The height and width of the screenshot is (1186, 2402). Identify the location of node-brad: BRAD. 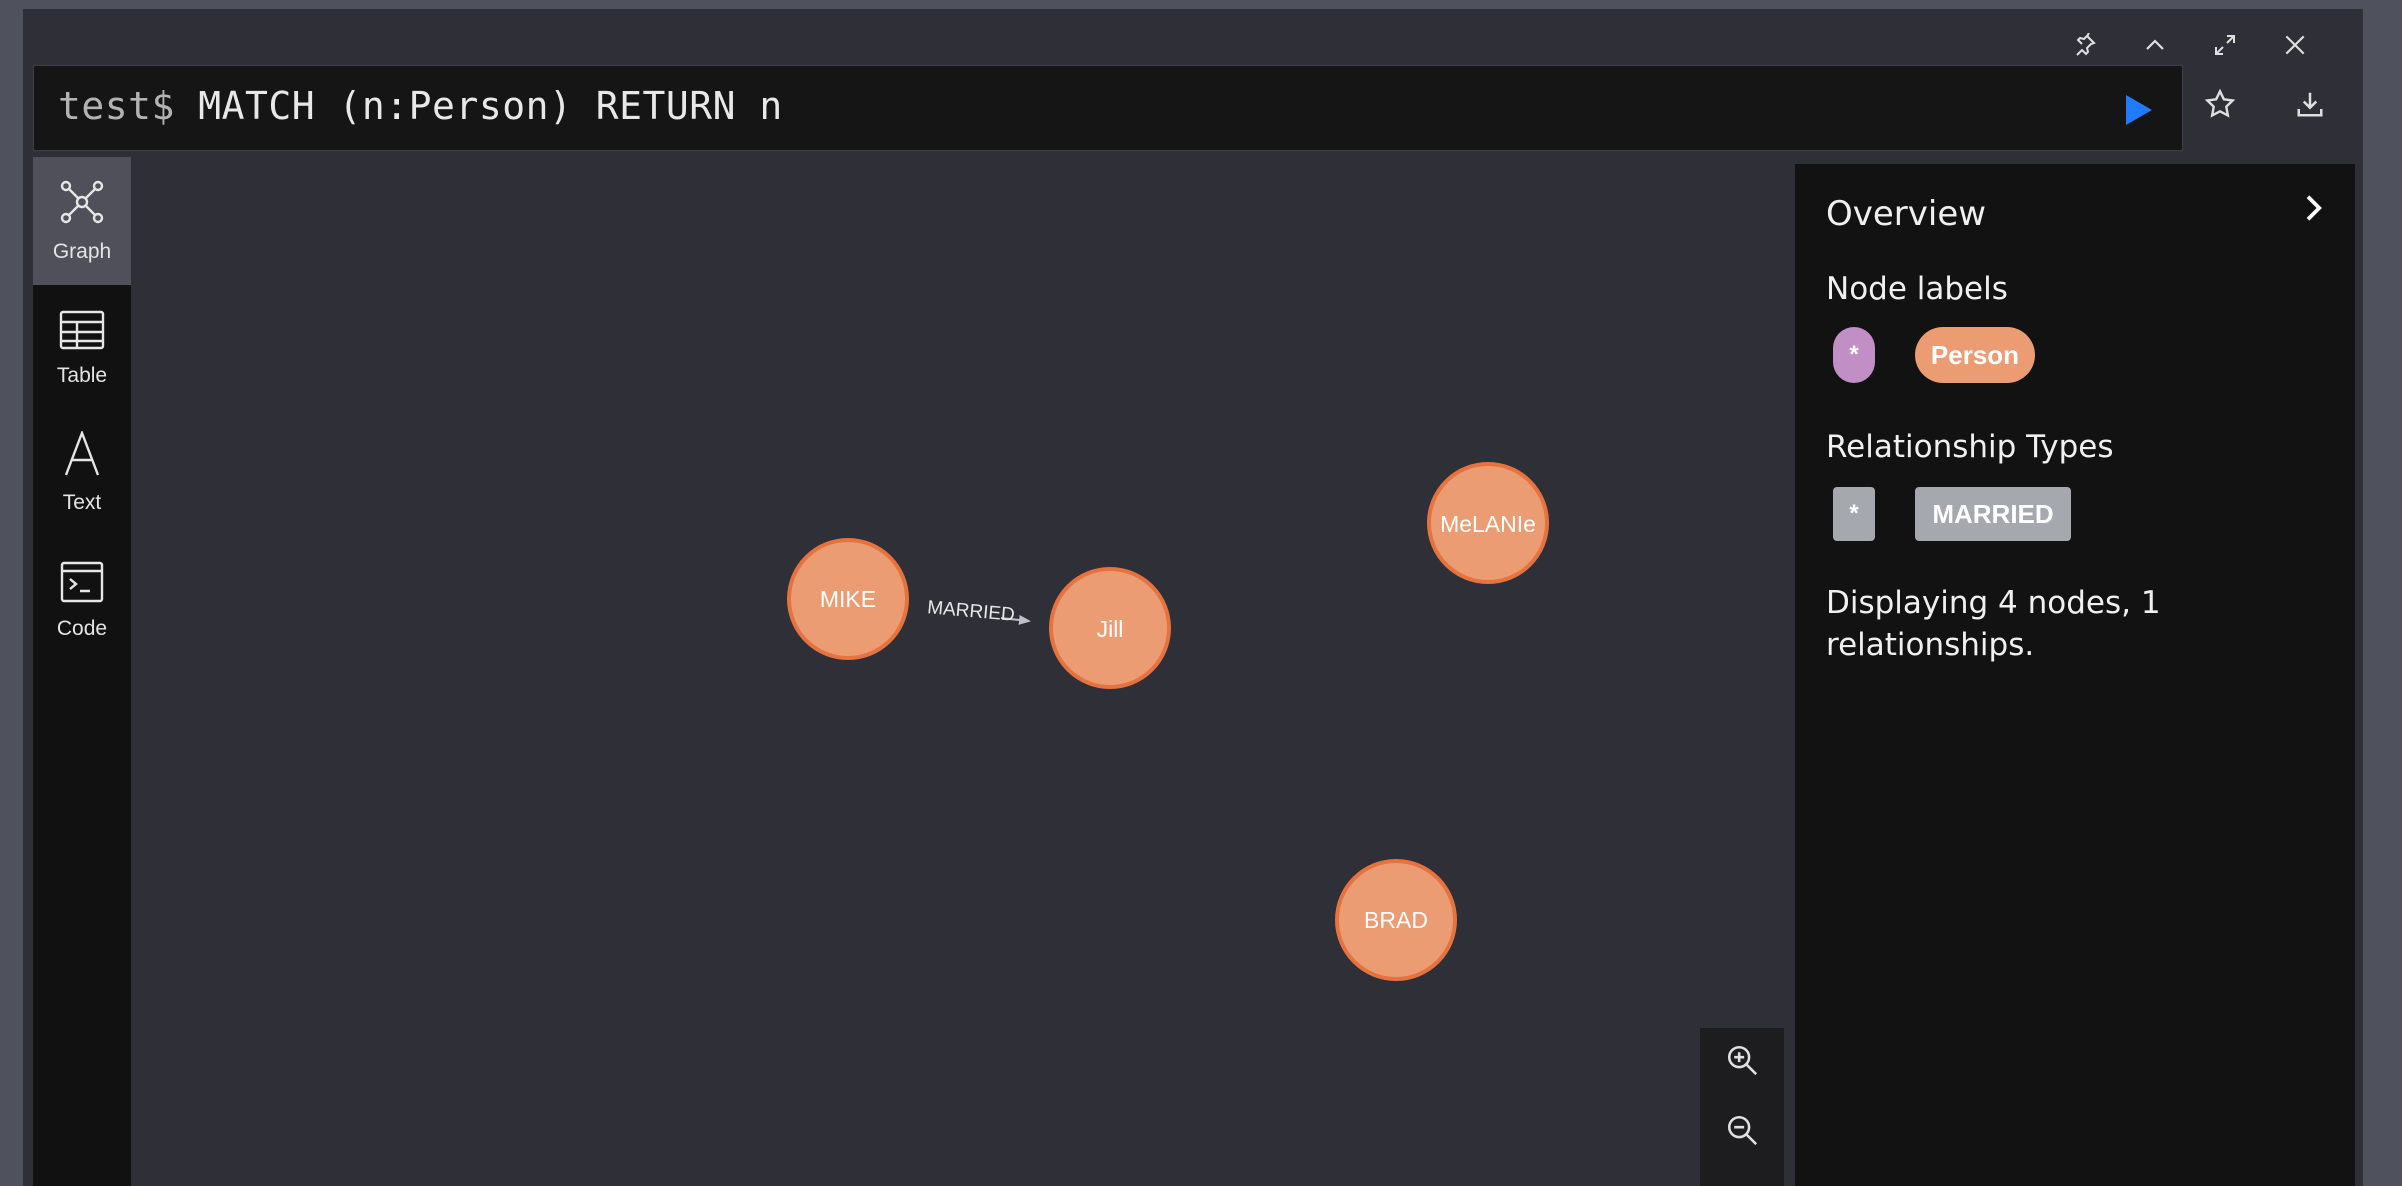
(1396, 920).